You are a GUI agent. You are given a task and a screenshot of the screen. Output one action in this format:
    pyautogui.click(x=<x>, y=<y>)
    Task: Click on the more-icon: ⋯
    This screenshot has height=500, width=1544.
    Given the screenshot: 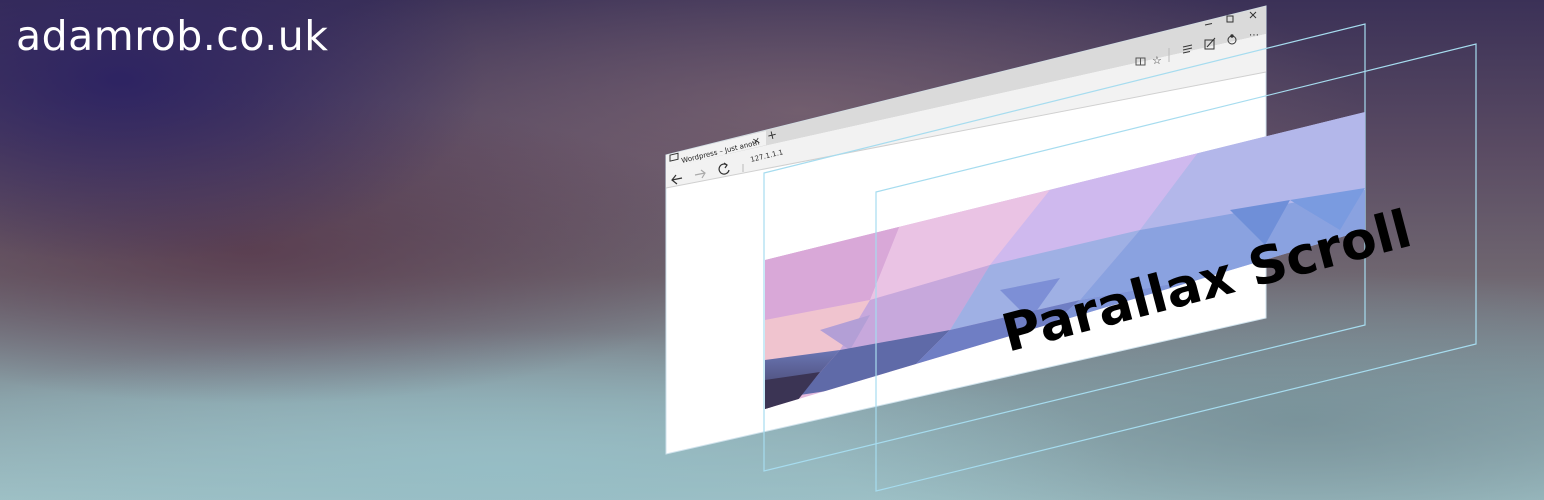 What is the action you would take?
    pyautogui.click(x=1254, y=35)
    